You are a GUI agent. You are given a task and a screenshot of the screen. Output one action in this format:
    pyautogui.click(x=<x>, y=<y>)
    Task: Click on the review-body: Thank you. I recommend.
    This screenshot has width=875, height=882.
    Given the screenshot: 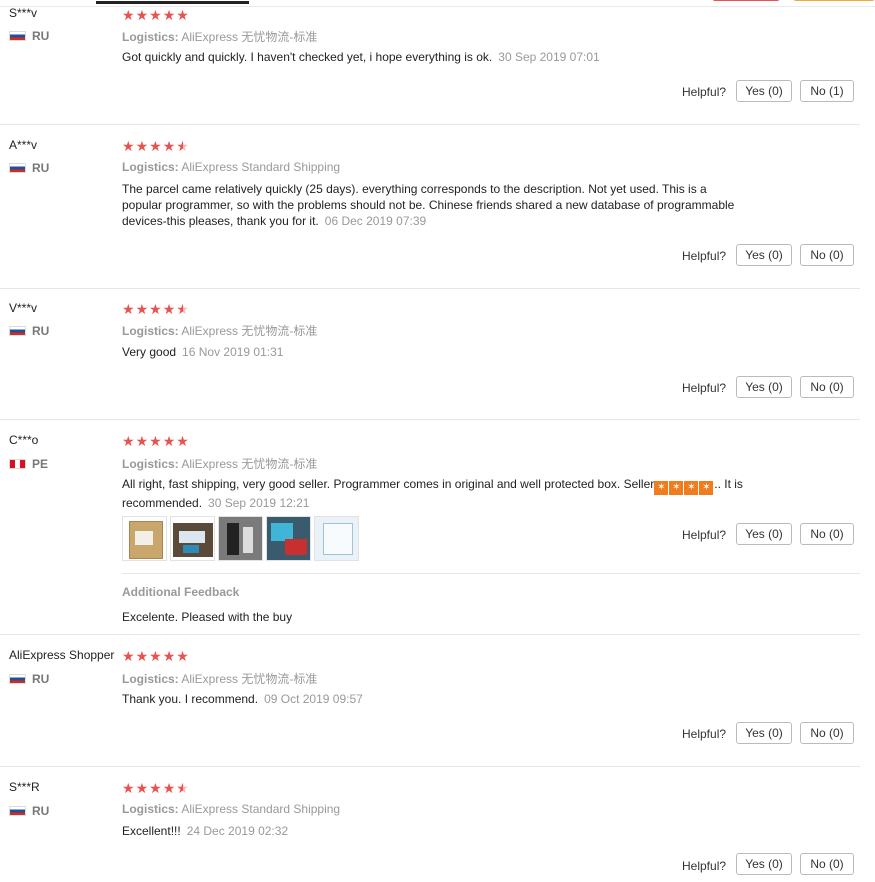 What is the action you would take?
    pyautogui.click(x=190, y=699)
    